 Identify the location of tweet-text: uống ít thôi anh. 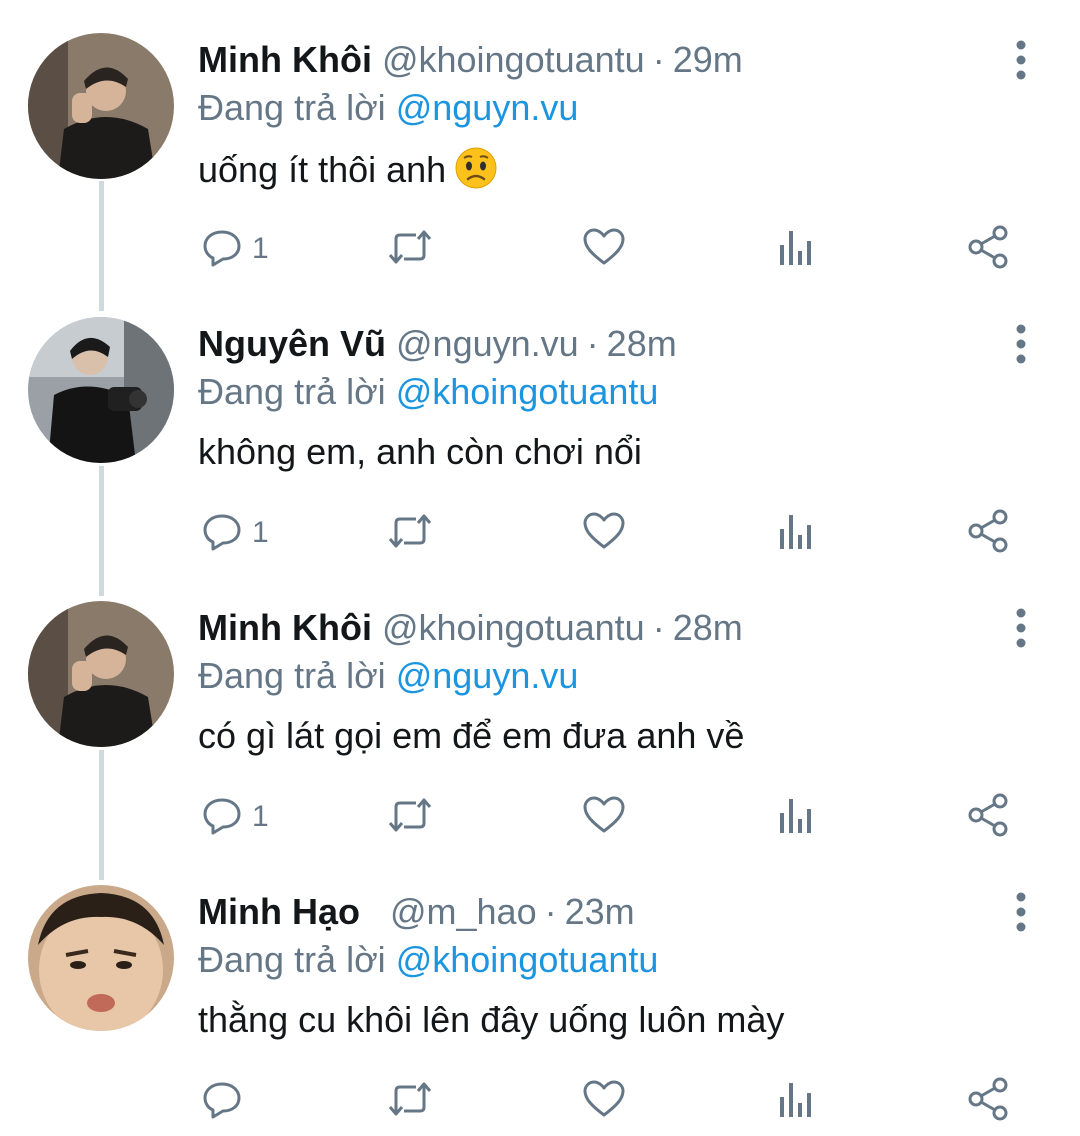
(348, 173).